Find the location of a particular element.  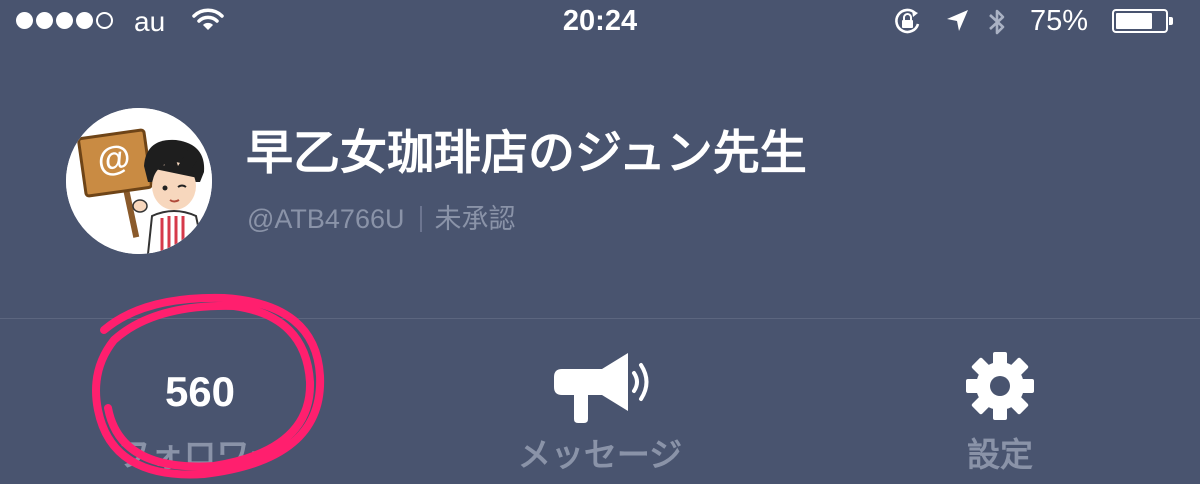

status-time: 20:24 is located at coordinates (600, 21).